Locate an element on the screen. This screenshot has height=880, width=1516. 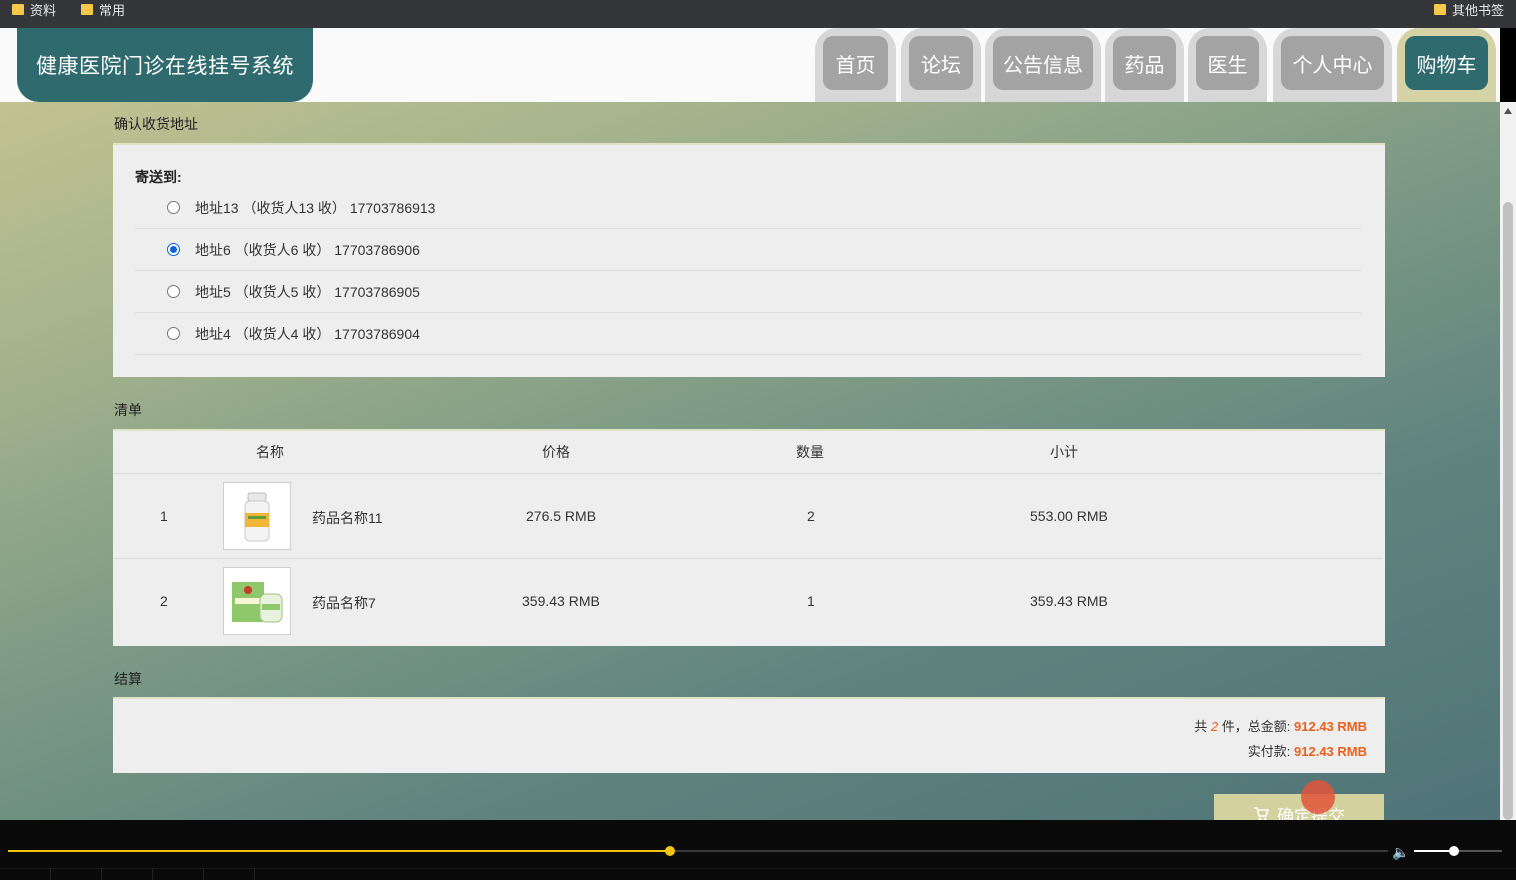
product-qty: 2 is located at coordinates (811, 516).